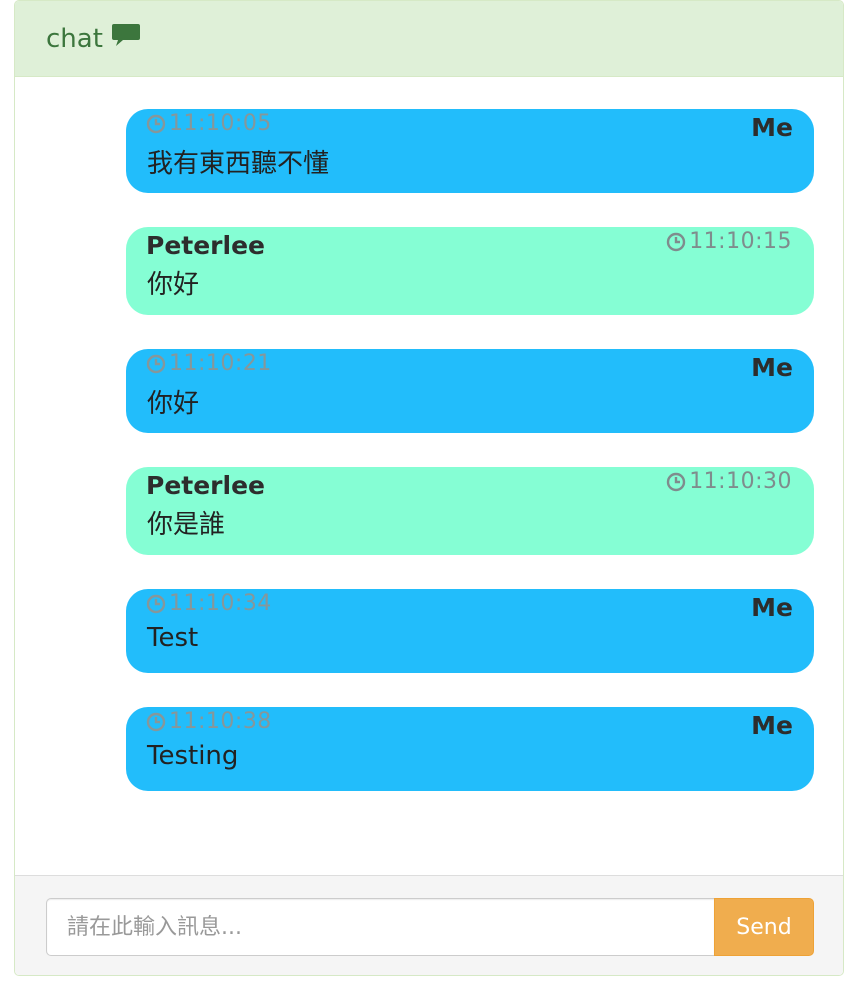 The image size is (858, 996). What do you see at coordinates (209, 721) in the screenshot?
I see `message-timestamp: 11:10:38` at bounding box center [209, 721].